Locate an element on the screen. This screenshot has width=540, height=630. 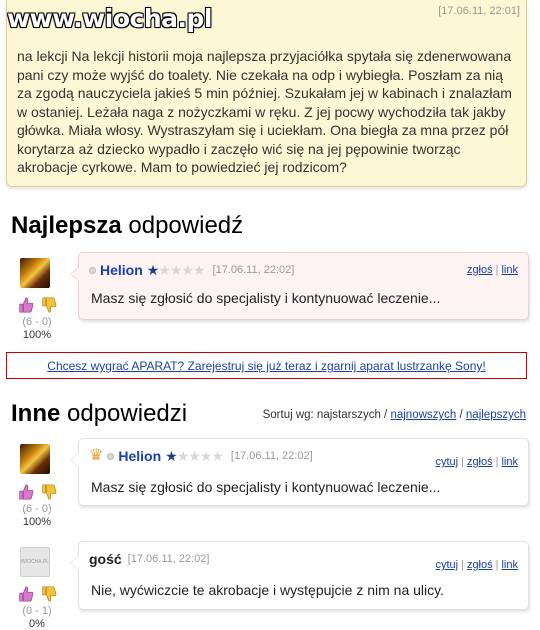
sort-best-link: najlepszych is located at coordinates (496, 415).